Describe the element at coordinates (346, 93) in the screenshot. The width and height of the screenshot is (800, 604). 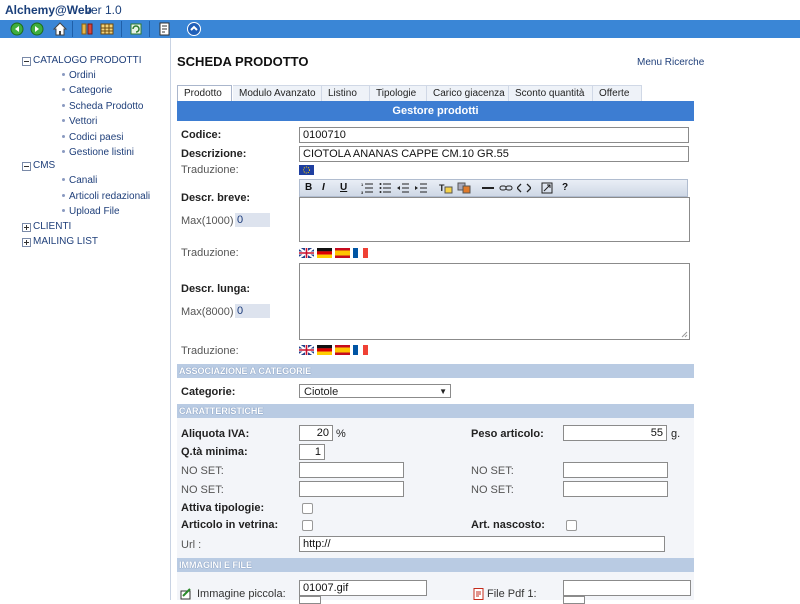
I see `tab-listino: Listino` at that location.